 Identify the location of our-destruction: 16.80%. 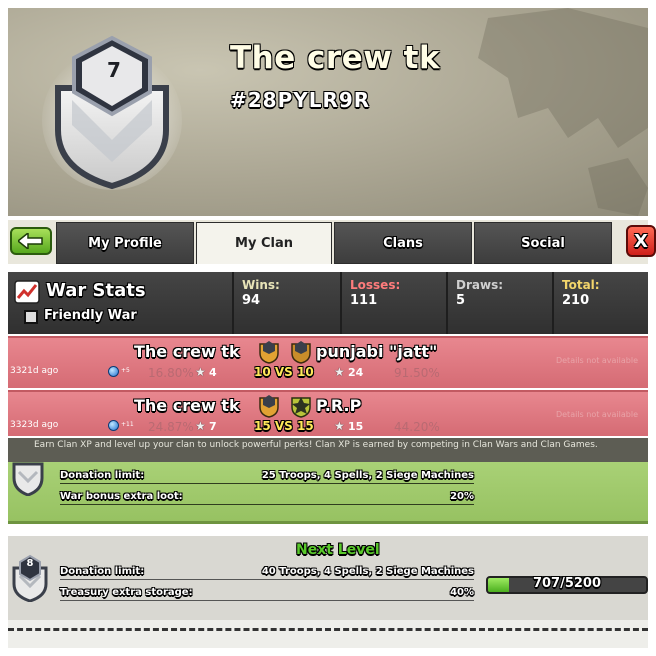
(171, 373).